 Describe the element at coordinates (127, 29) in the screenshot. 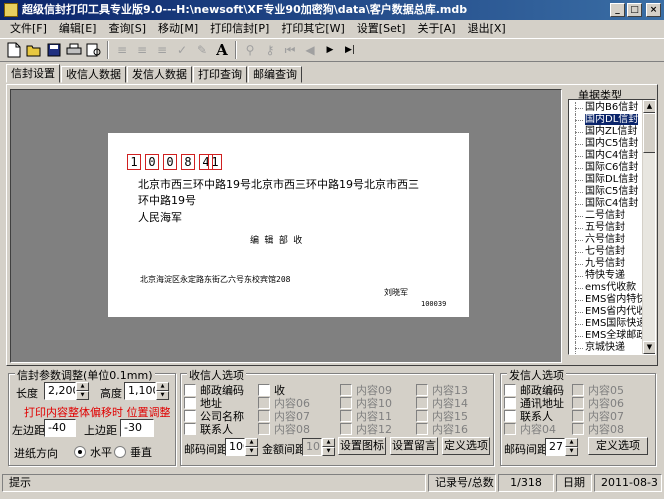

I see `menu-query: 查询[S]` at that location.